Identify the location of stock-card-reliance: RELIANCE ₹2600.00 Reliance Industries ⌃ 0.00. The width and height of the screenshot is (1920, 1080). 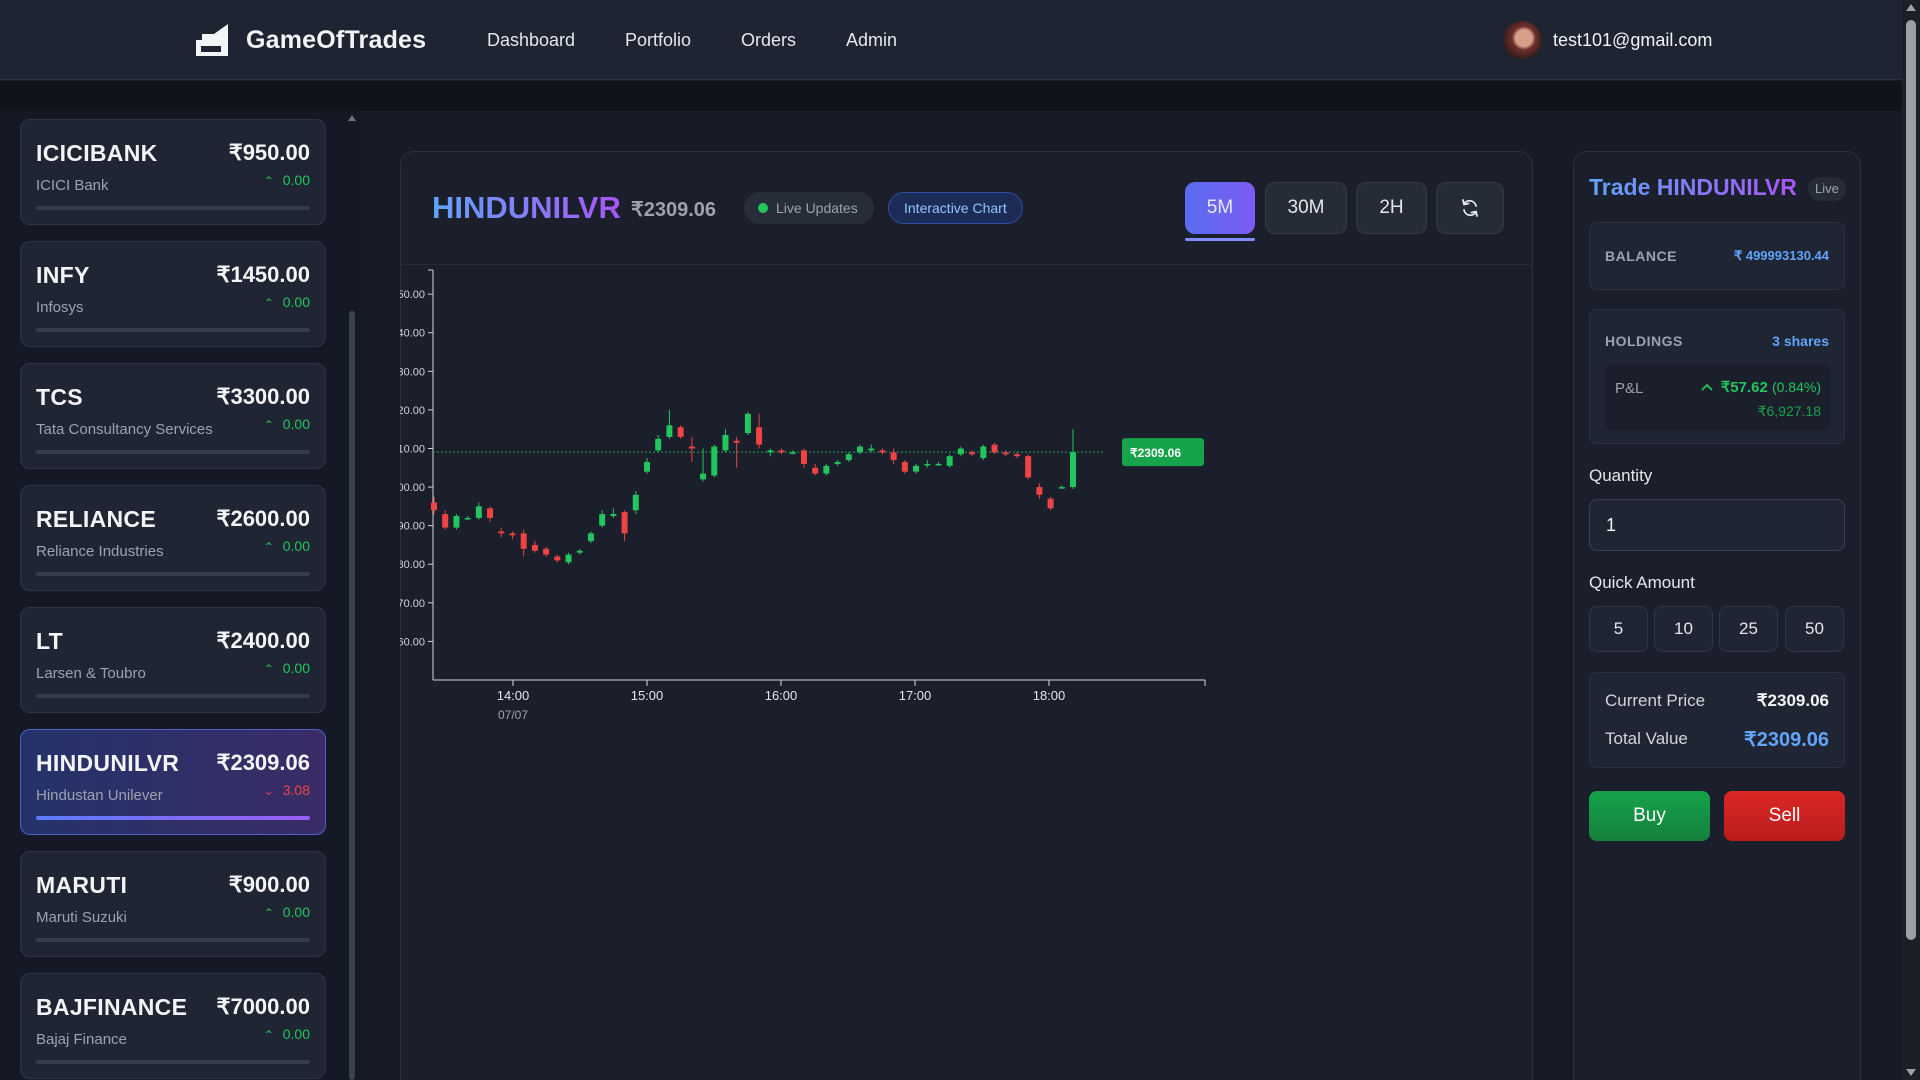
(173, 538).